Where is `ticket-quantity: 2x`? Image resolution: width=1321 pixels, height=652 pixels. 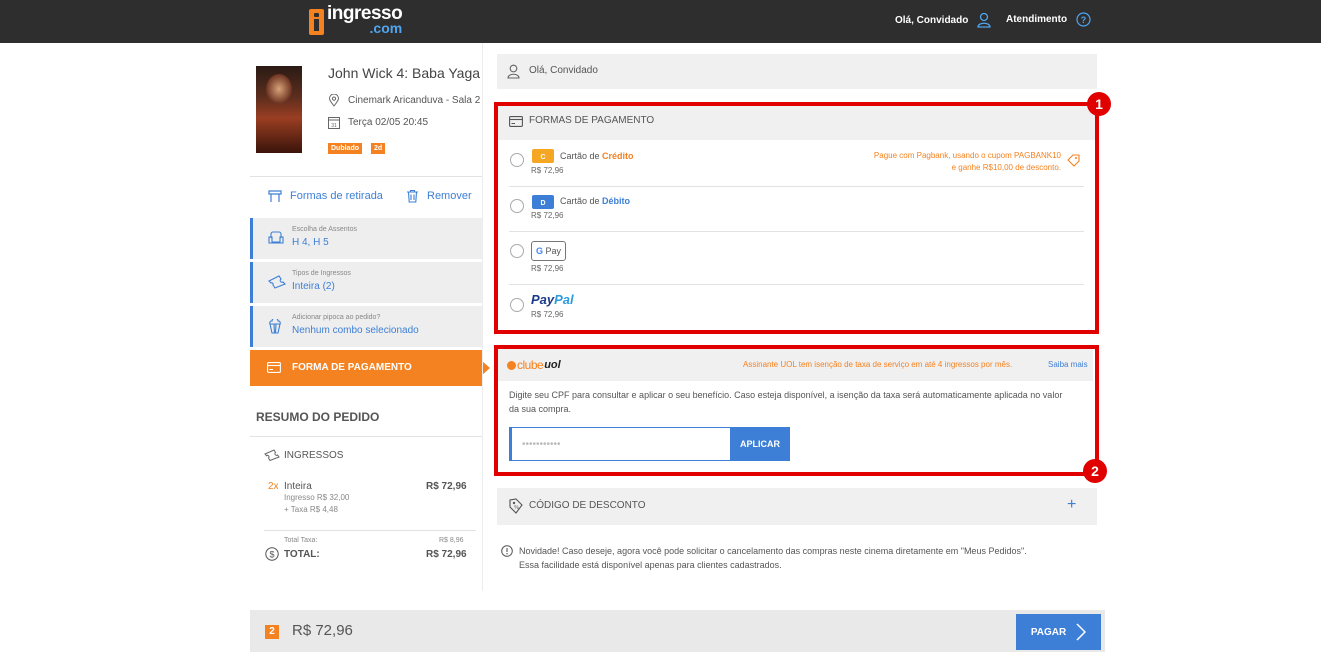
ticket-quantity: 2x is located at coordinates (273, 486).